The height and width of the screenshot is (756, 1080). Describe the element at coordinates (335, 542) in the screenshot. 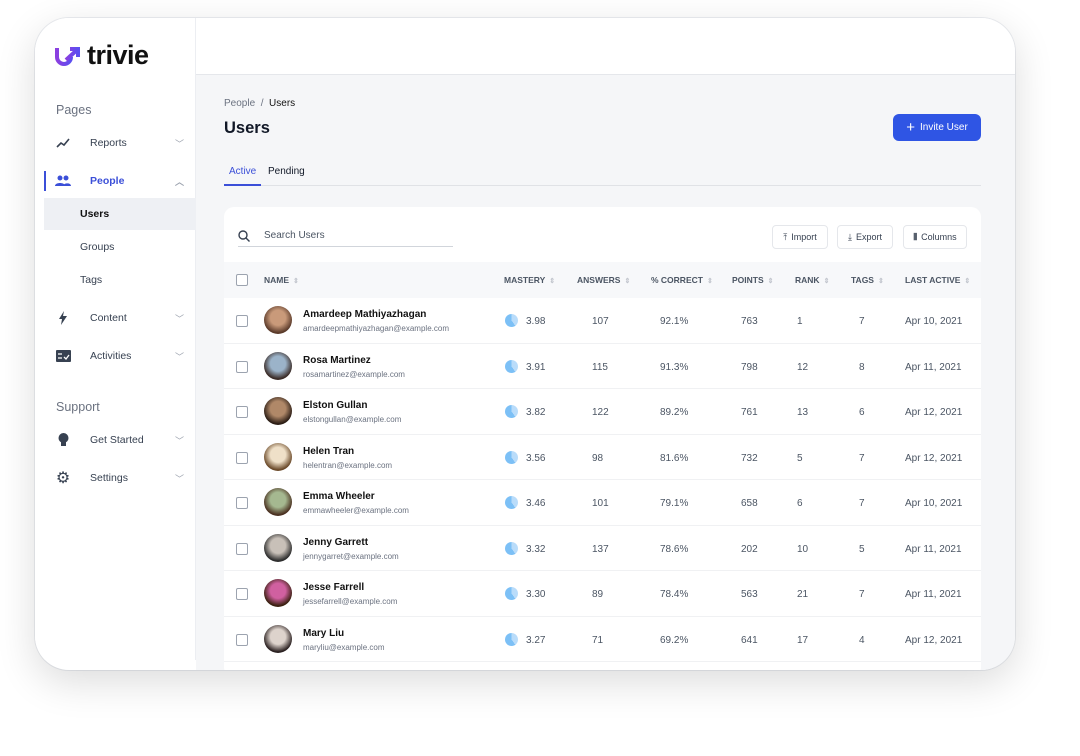

I see `user-name: Jenny Garrett` at that location.